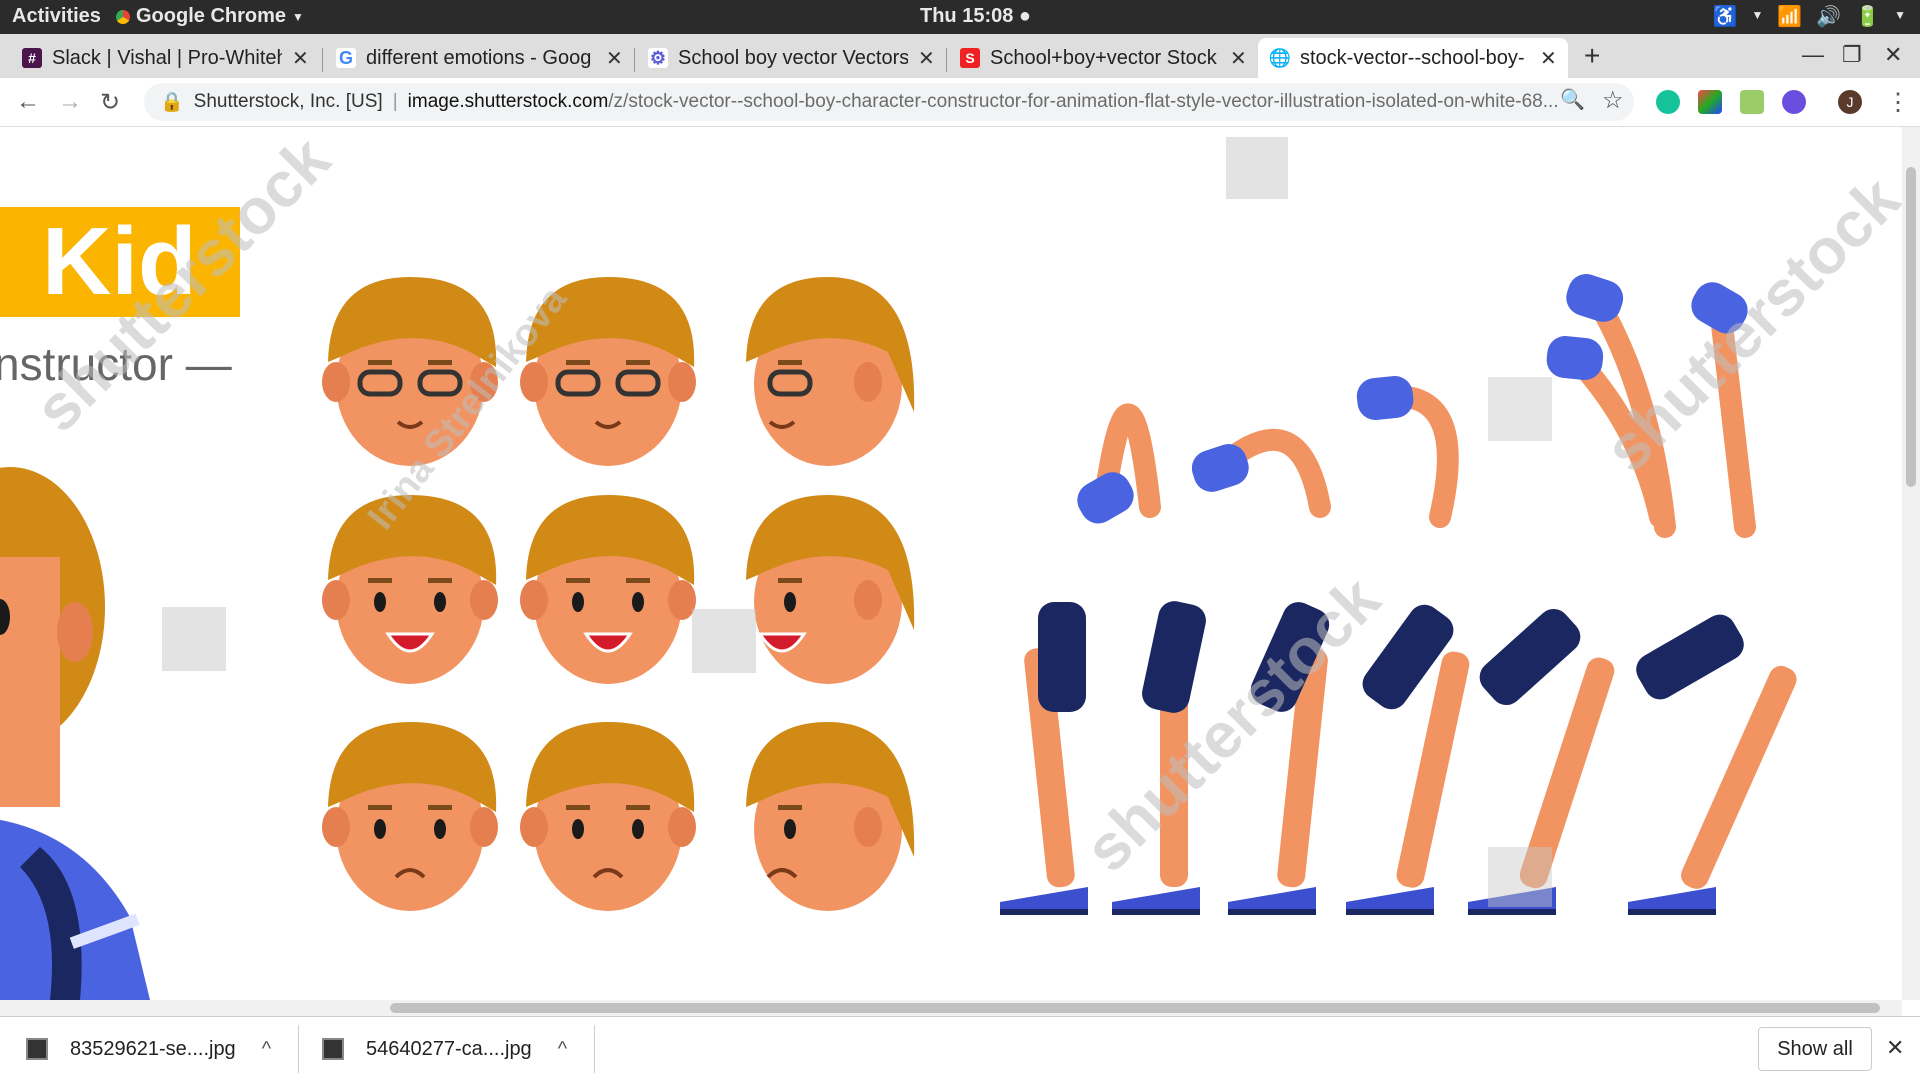  I want to click on tab-title: School boy vector Vectors, so click(793, 57).